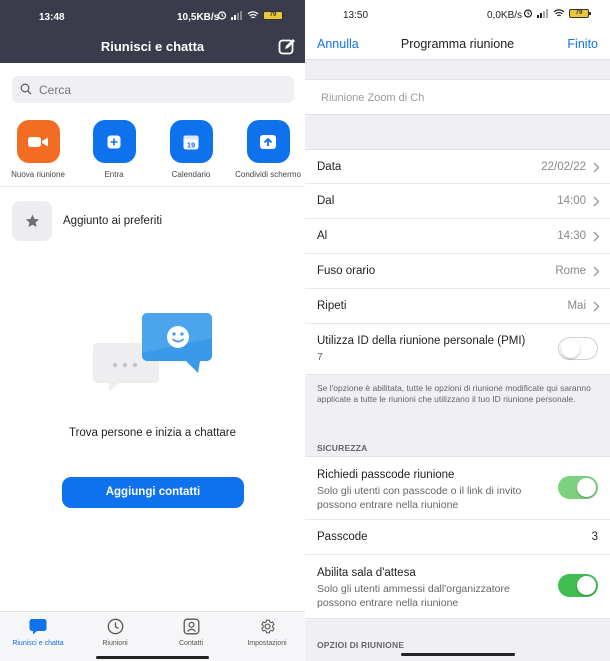 This screenshot has height=661, width=610. I want to click on pmi-id: 7, so click(320, 357).